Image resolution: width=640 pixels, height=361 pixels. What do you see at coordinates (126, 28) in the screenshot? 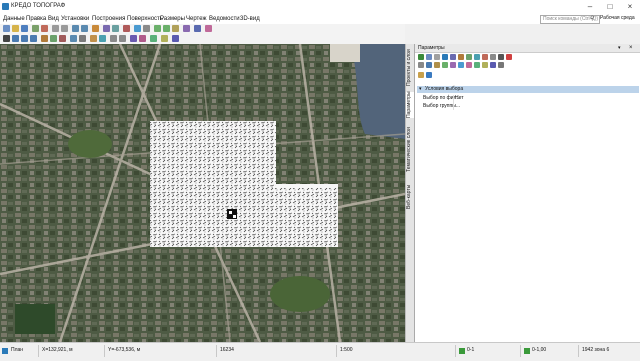
I see `delete-icon` at bounding box center [126, 28].